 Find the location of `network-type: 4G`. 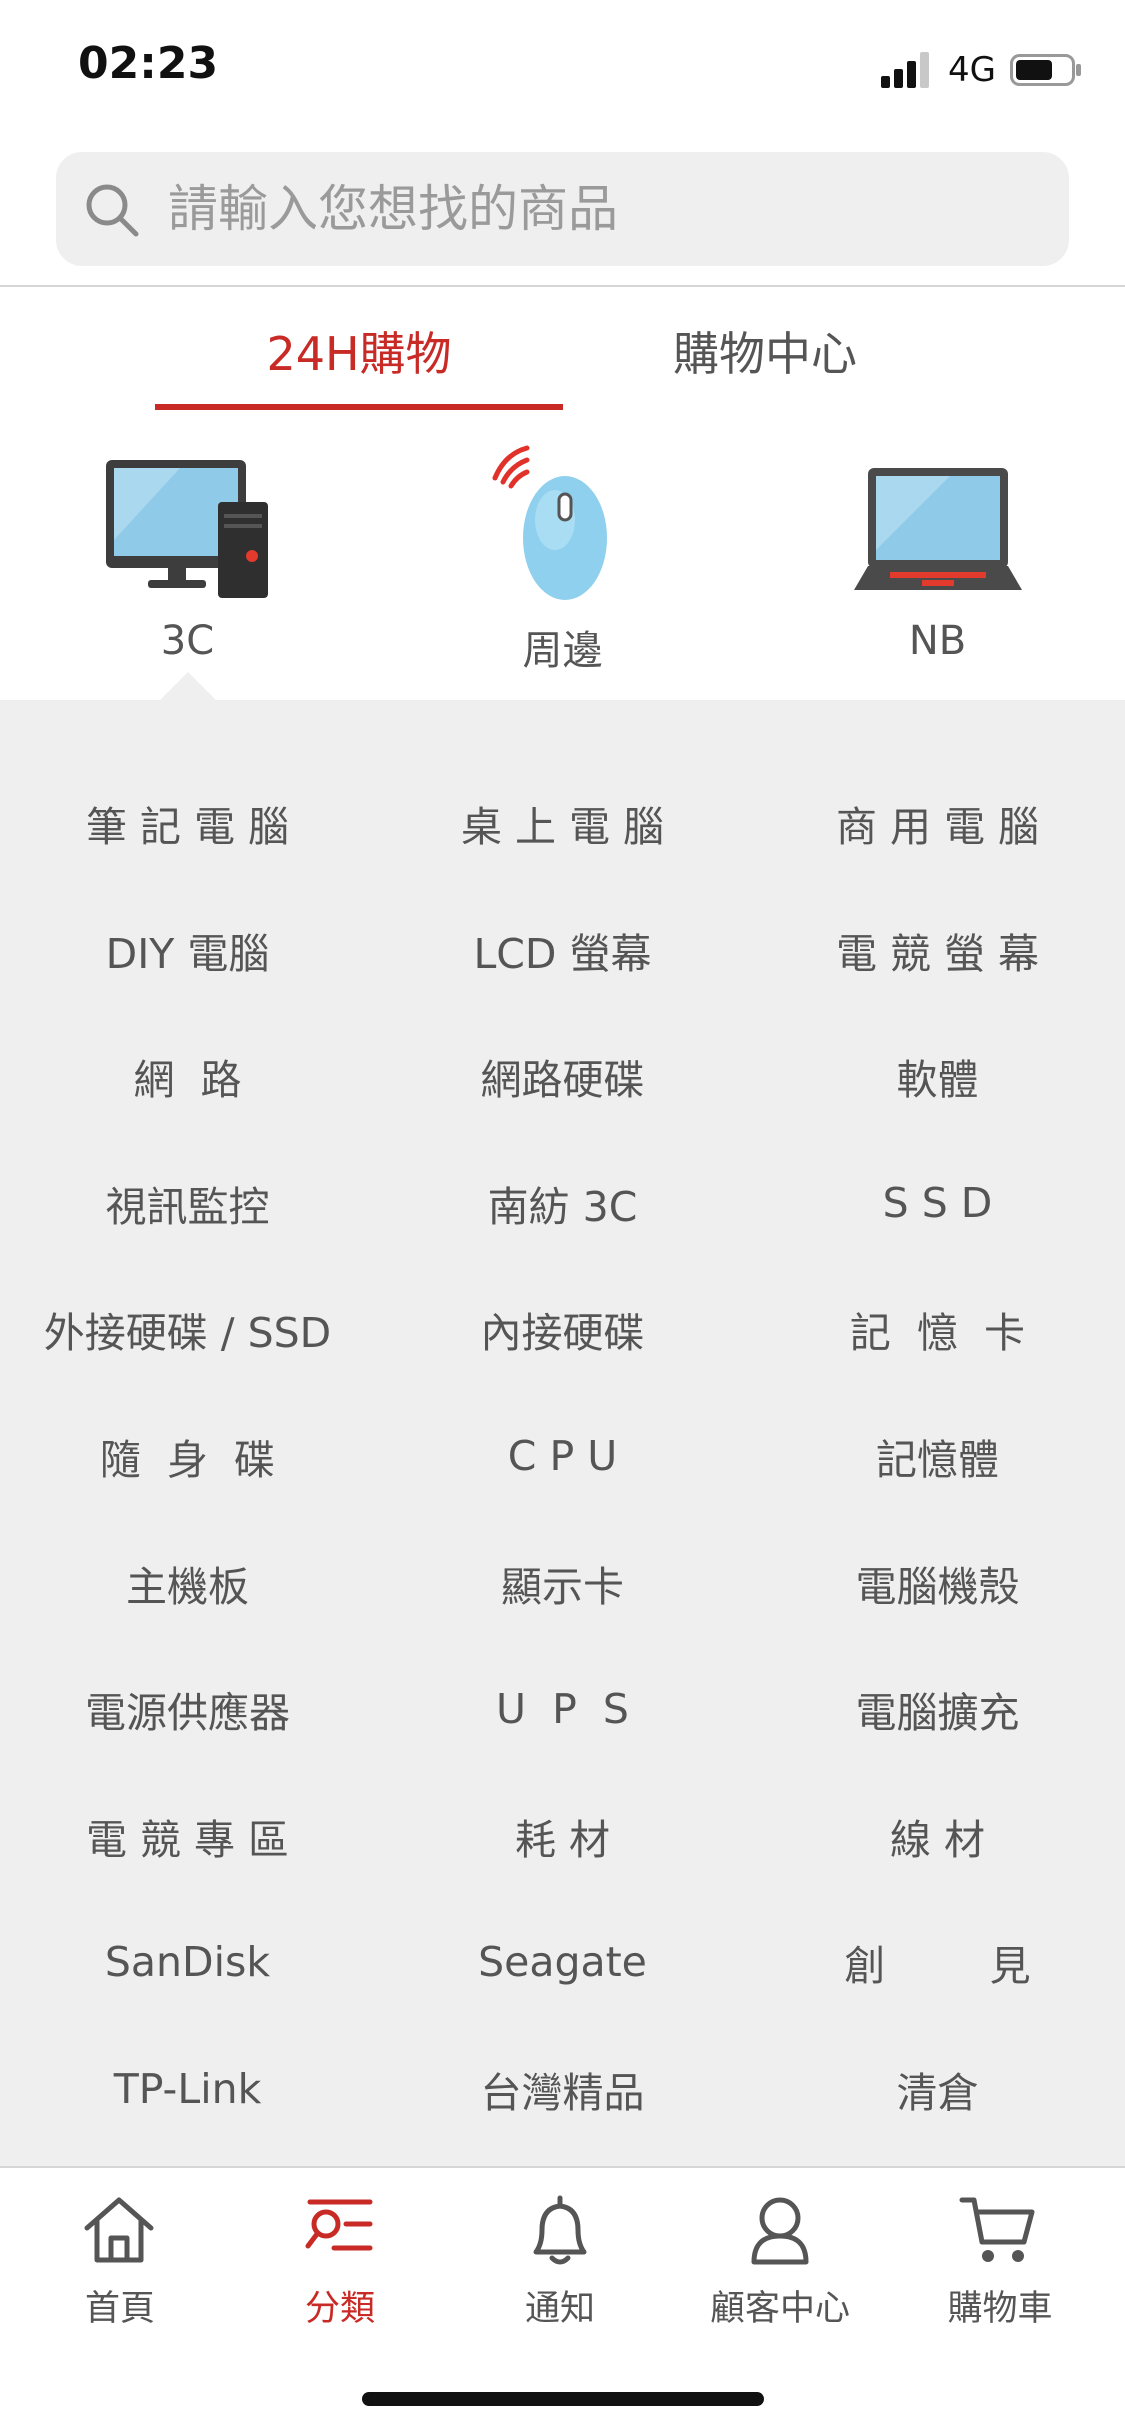

network-type: 4G is located at coordinates (972, 70).